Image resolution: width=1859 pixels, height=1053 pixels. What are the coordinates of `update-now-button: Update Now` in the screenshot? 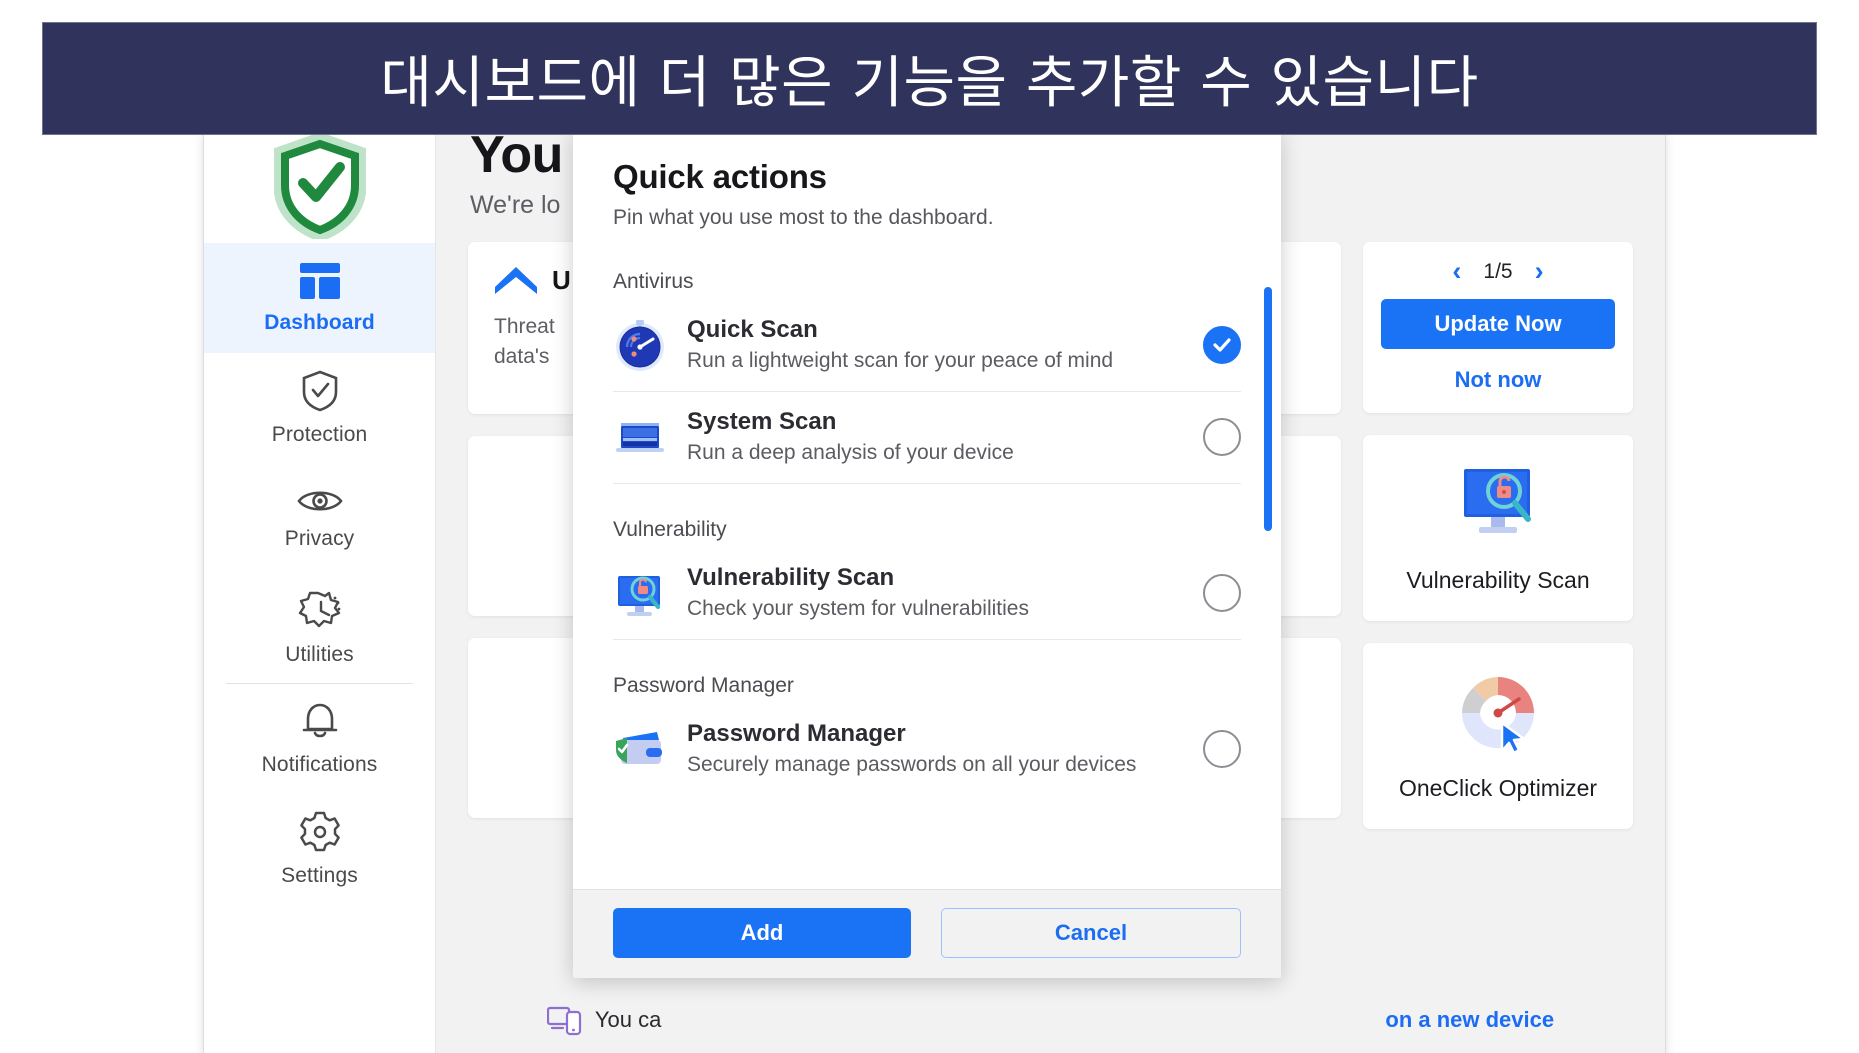 It's located at (1498, 324).